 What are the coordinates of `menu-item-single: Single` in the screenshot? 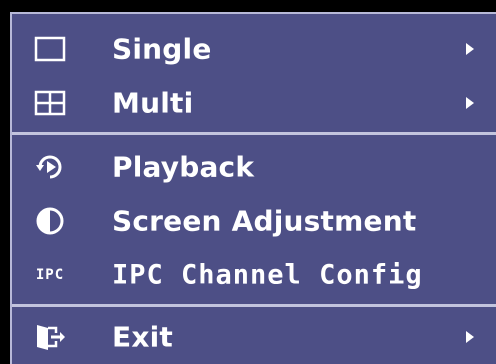 It's located at (254, 49).